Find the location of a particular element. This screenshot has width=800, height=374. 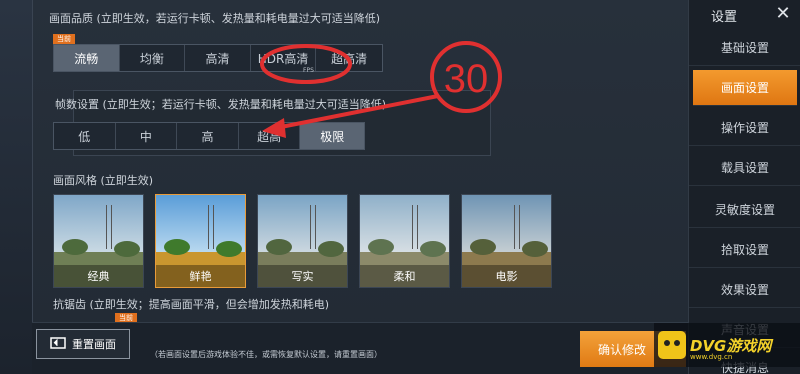

annotation-overlay: 30 is located at coordinates (381, 89).